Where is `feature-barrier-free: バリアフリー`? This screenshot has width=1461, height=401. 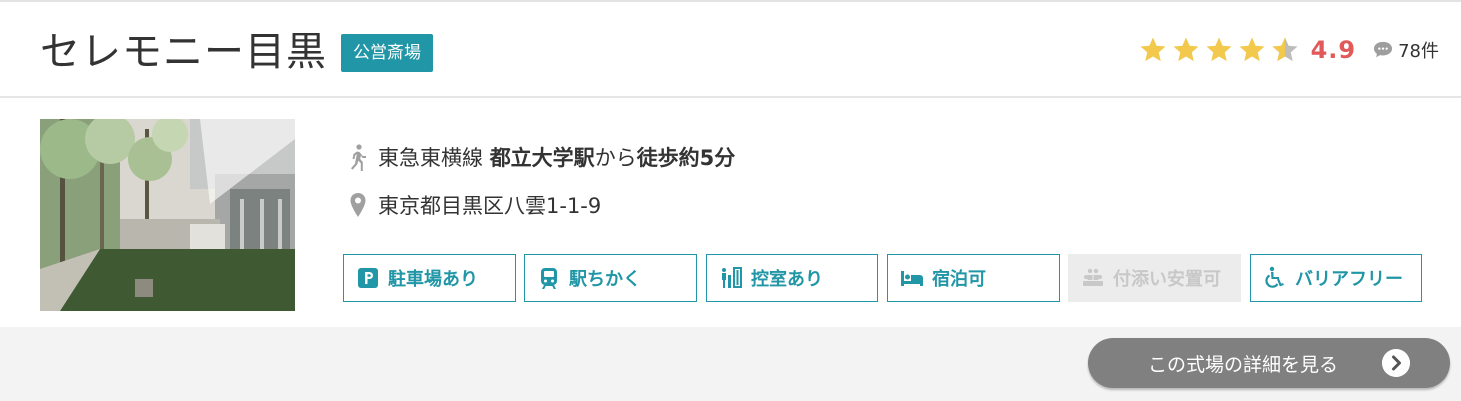
feature-barrier-free: バリアフリー is located at coordinates (1336, 278).